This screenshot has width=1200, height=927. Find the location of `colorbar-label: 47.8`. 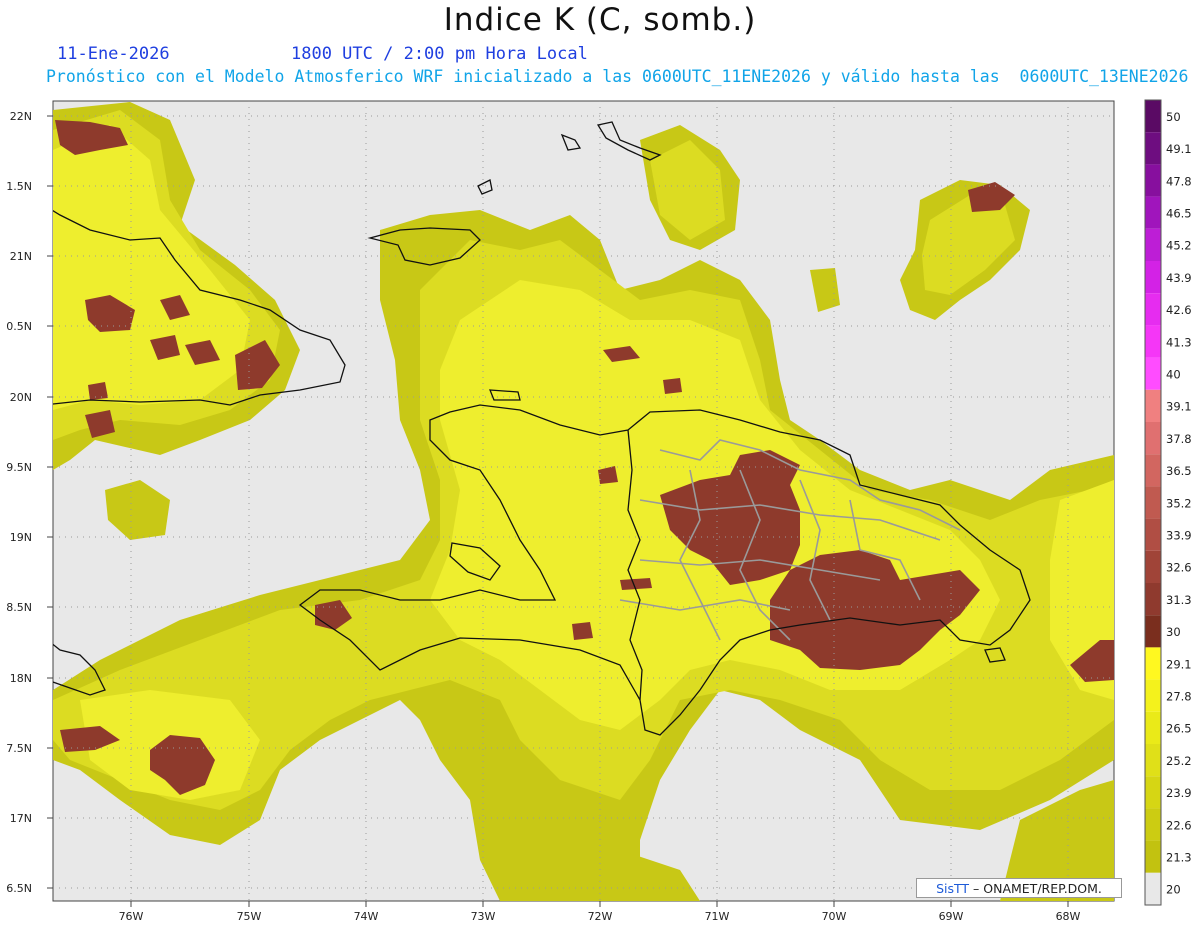

colorbar-label: 47.8 is located at coordinates (1179, 181).